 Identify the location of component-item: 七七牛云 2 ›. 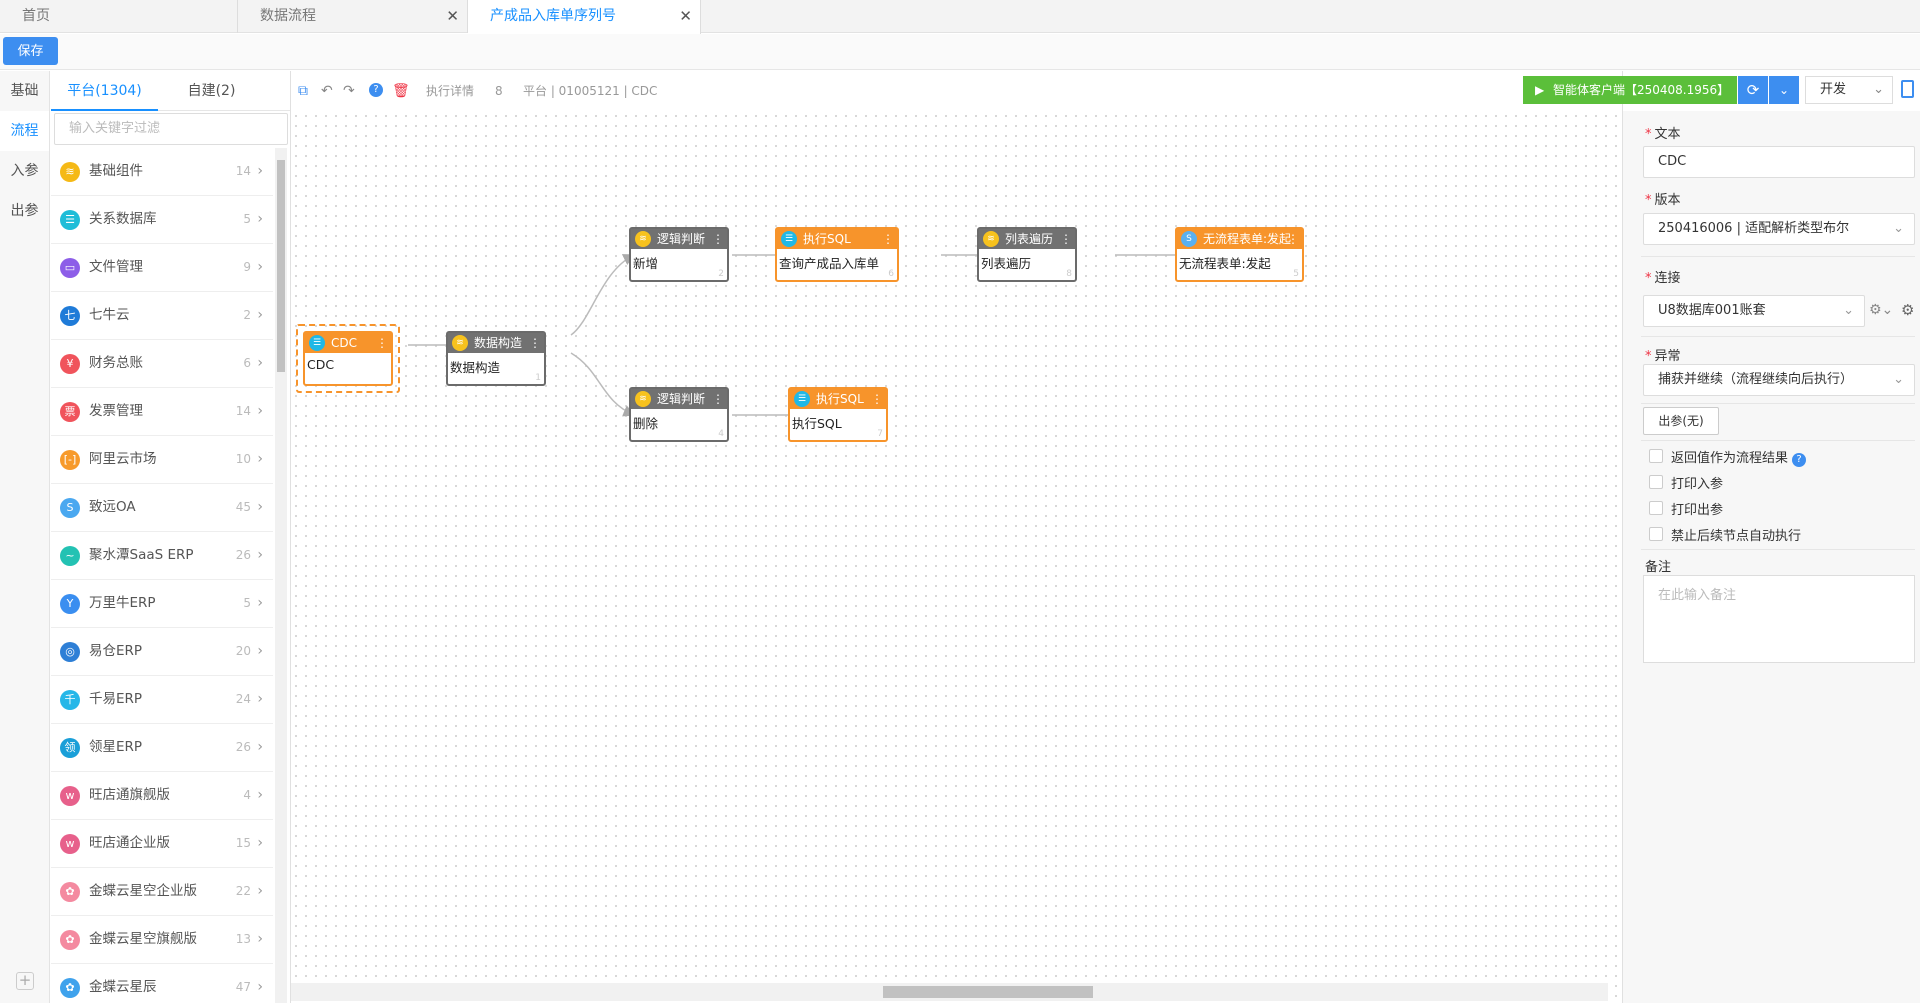
(162, 316).